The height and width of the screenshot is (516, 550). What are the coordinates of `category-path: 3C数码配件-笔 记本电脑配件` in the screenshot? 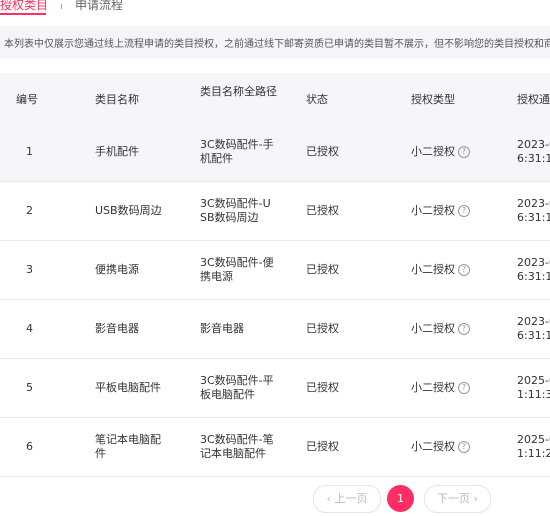 It's located at (237, 447).